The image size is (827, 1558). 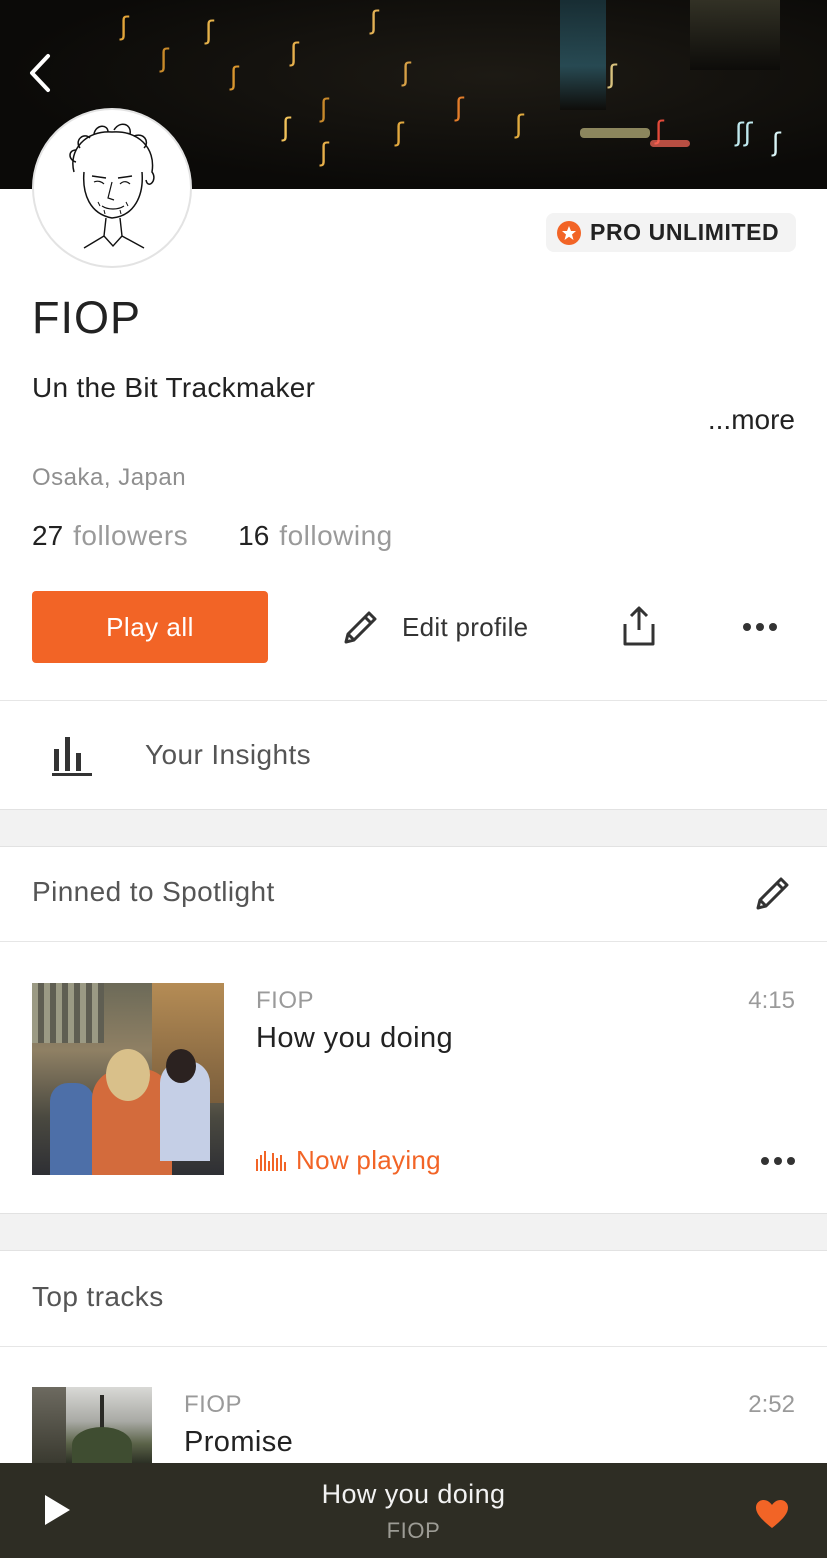 What do you see at coordinates (413, 1510) in the screenshot?
I see `mini-player: How you doing FIOP` at bounding box center [413, 1510].